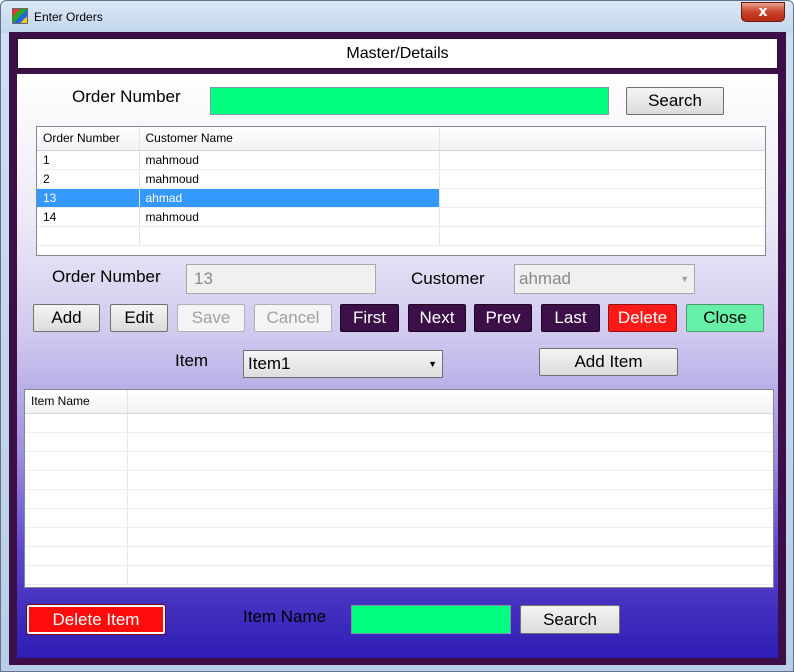 This screenshot has width=794, height=672. Describe the element at coordinates (604, 279) in the screenshot. I see `customer-select: ahmad ▼` at that location.